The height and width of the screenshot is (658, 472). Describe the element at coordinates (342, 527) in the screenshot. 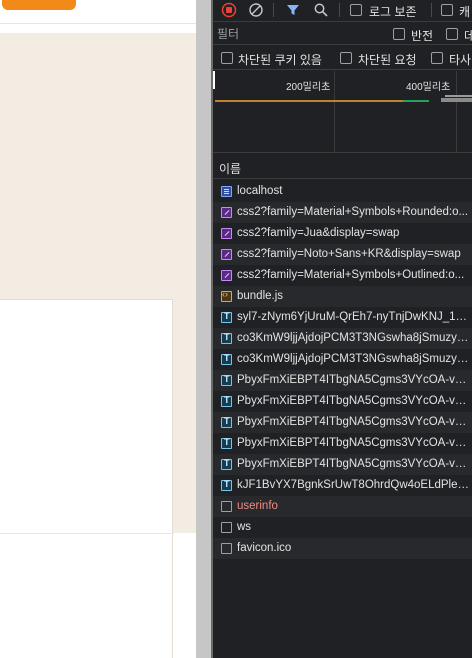

I see `request-row: ws` at that location.